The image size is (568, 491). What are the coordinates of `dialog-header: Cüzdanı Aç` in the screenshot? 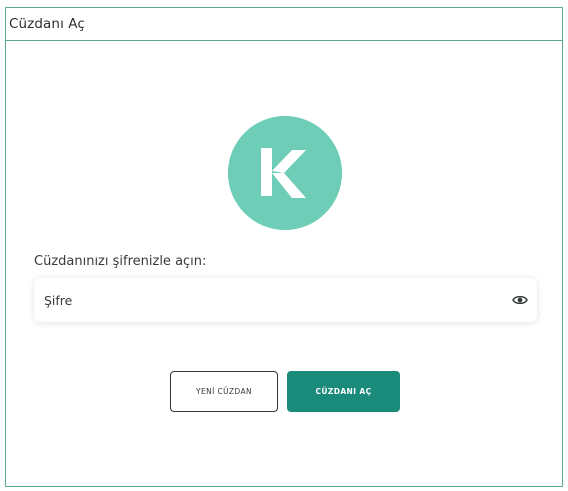 It's located at (284, 24).